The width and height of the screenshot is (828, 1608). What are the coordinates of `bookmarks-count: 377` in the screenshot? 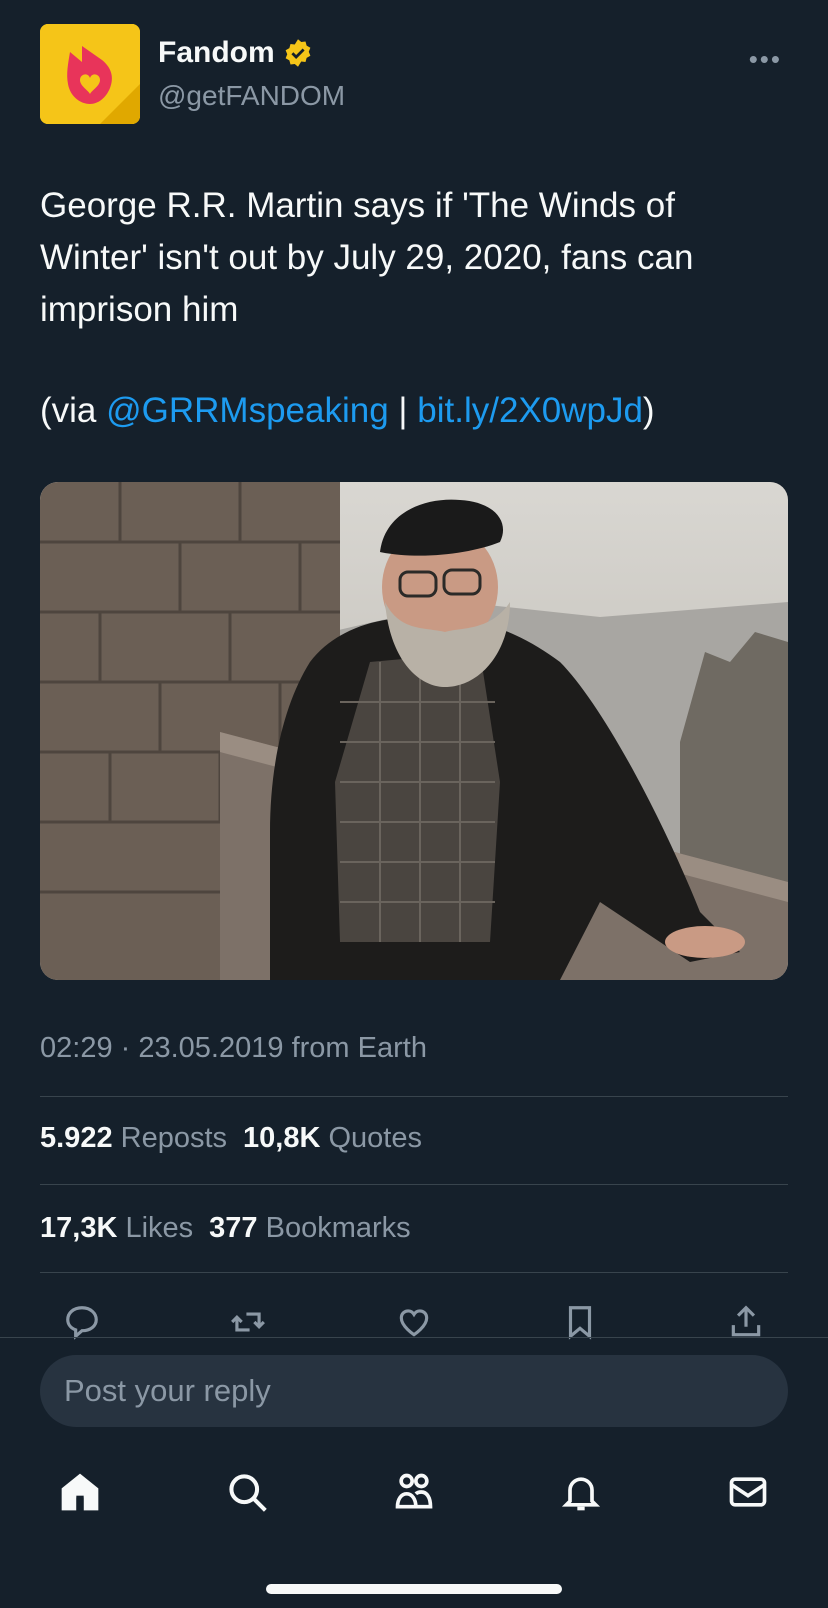 It's located at (233, 1228).